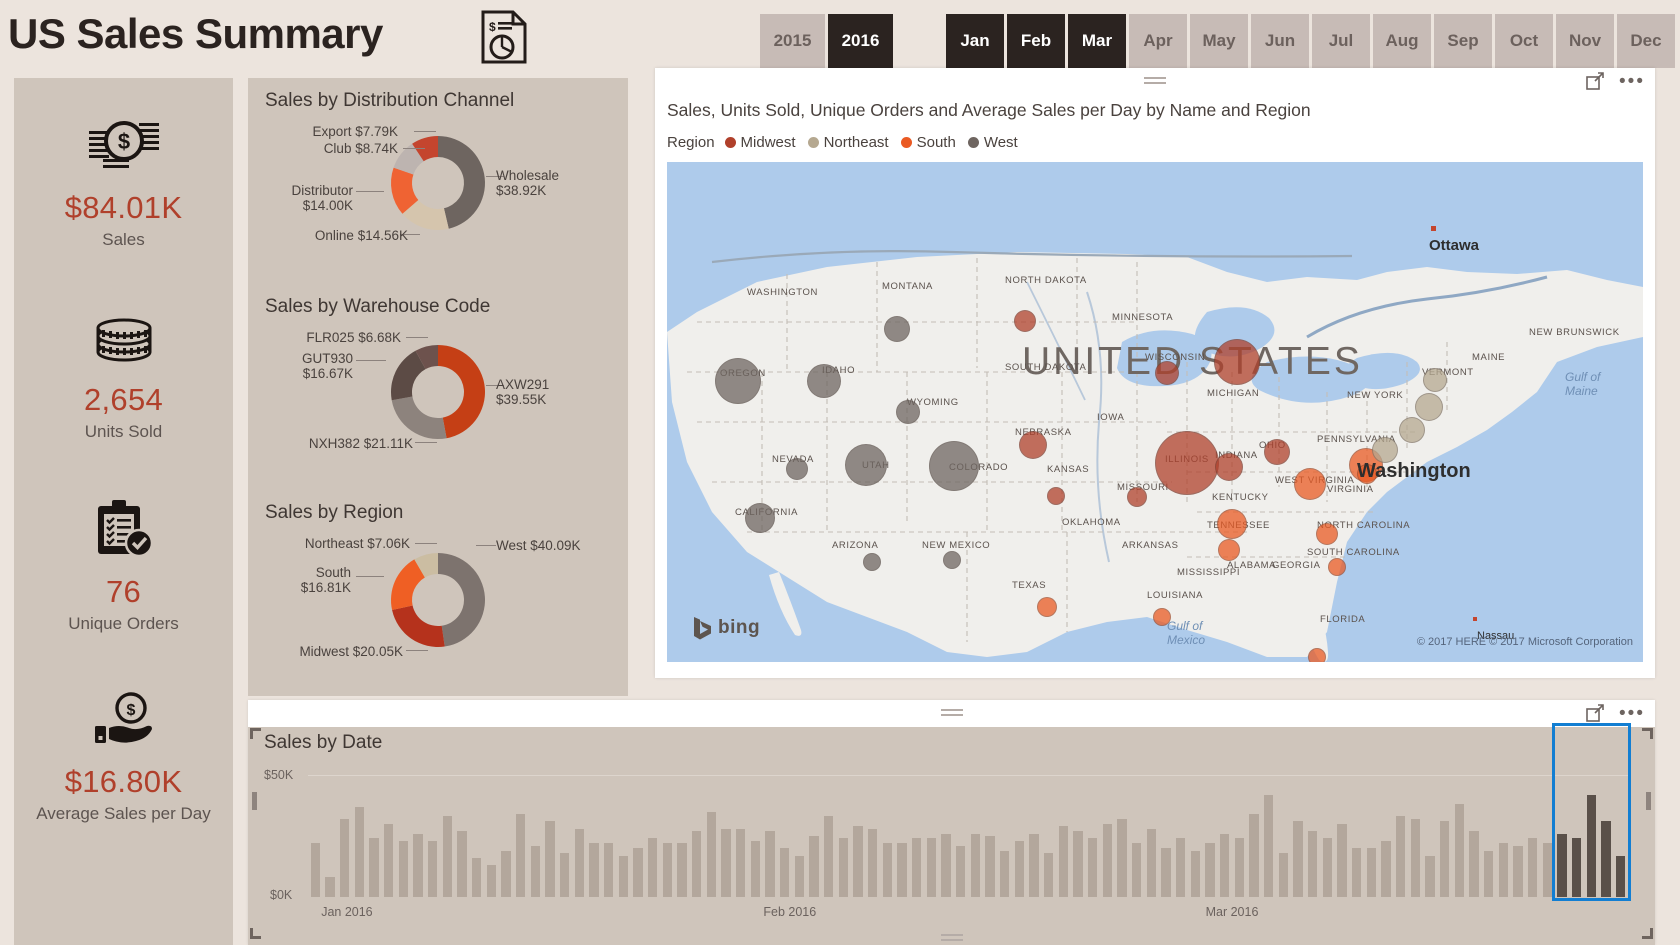  Describe the element at coordinates (419, 417) in the screenshot. I see `donut-slice-nxh382` at that location.